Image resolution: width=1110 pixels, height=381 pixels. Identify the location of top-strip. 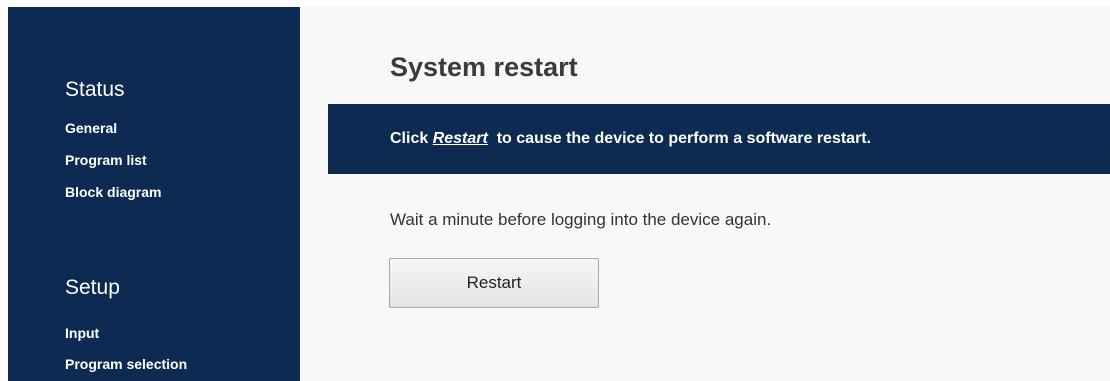
(555, 3).